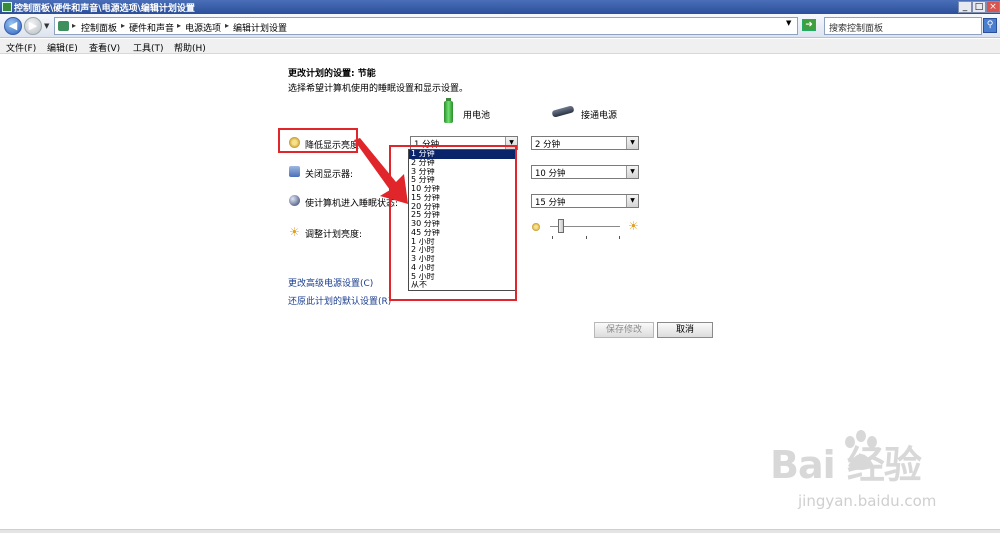 Image resolution: width=1000 pixels, height=533 pixels. Describe the element at coordinates (585, 143) in the screenshot. I see `dim-display-plugged-select: 2 分钟 ▼` at that location.